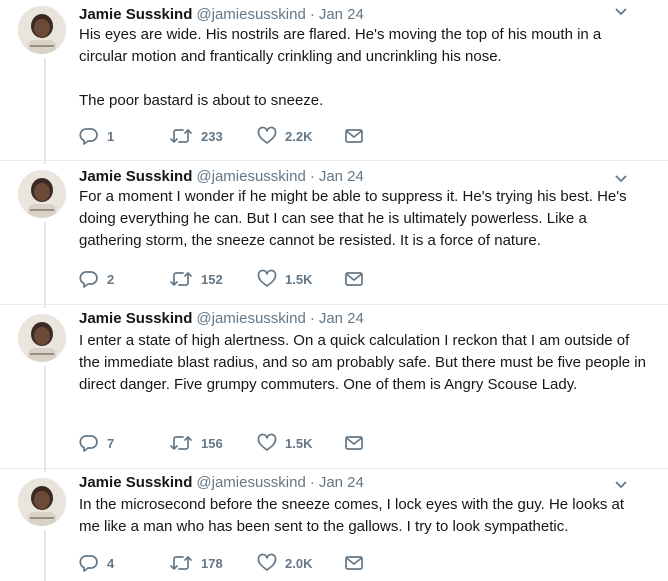 This screenshot has height=581, width=668. I want to click on retweet-count: 233, so click(212, 136).